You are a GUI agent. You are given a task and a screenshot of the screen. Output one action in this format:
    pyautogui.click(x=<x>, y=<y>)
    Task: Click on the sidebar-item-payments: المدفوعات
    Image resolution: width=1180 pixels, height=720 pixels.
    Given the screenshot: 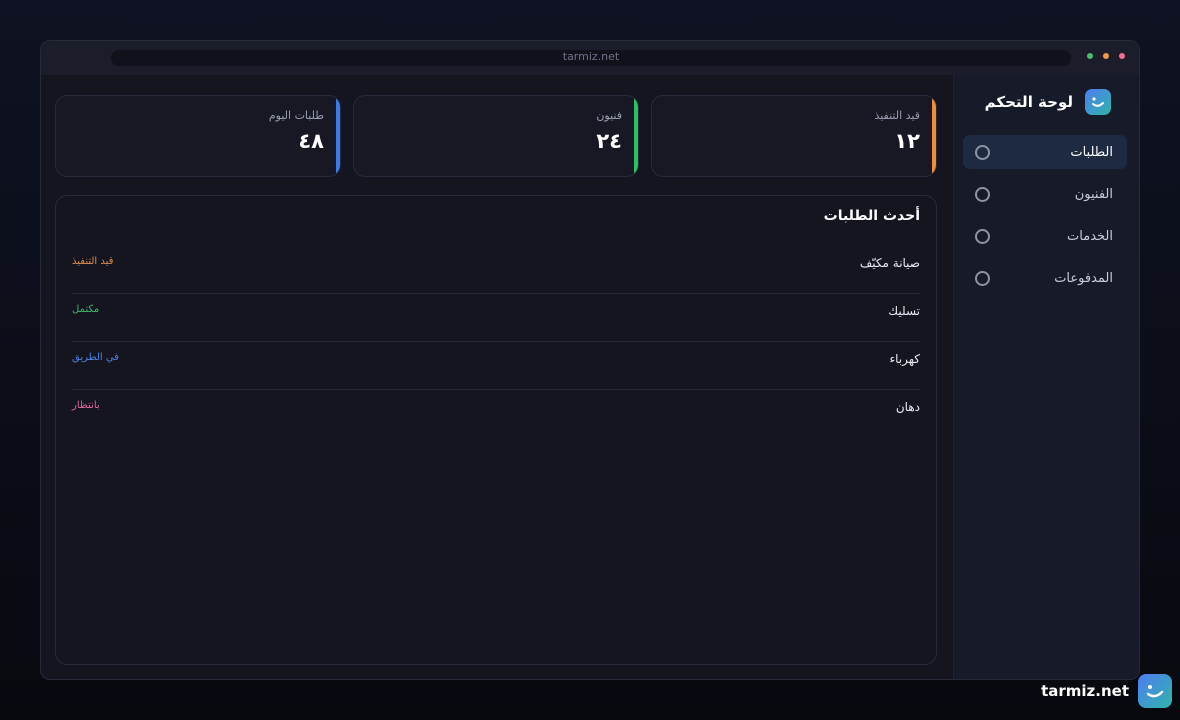 What is the action you would take?
    pyautogui.click(x=1045, y=278)
    